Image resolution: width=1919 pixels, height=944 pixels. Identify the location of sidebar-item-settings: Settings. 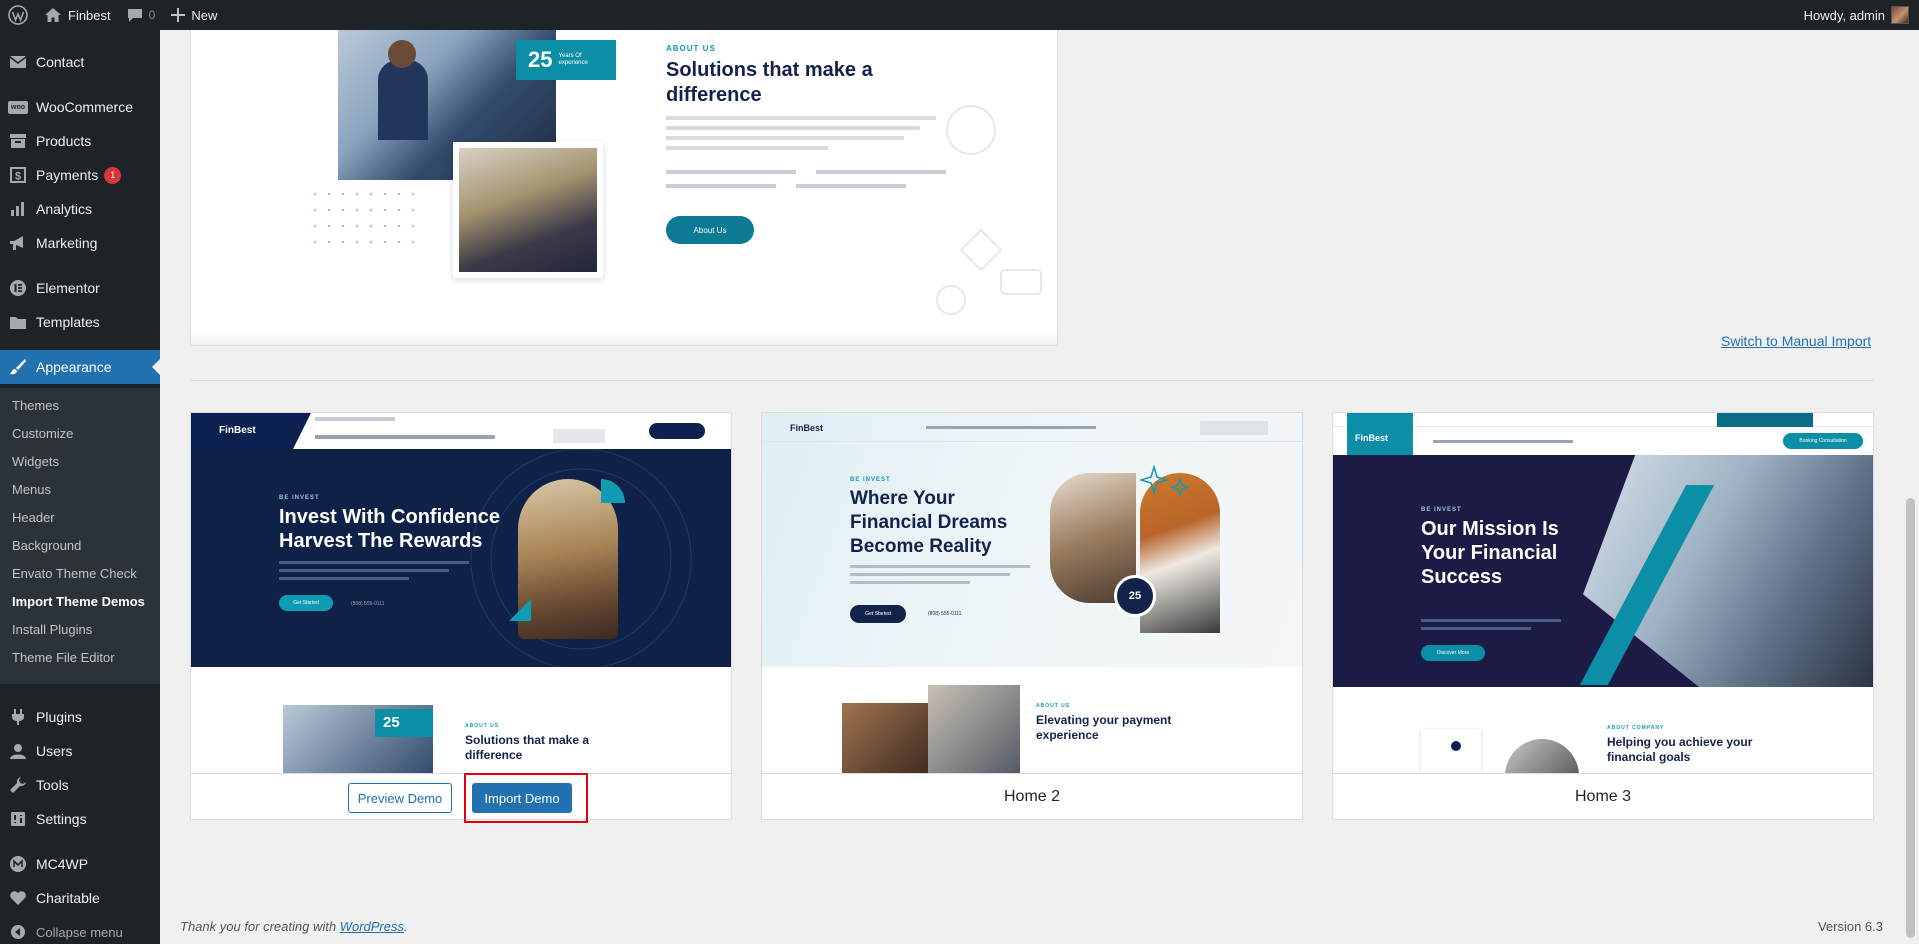
(80, 819).